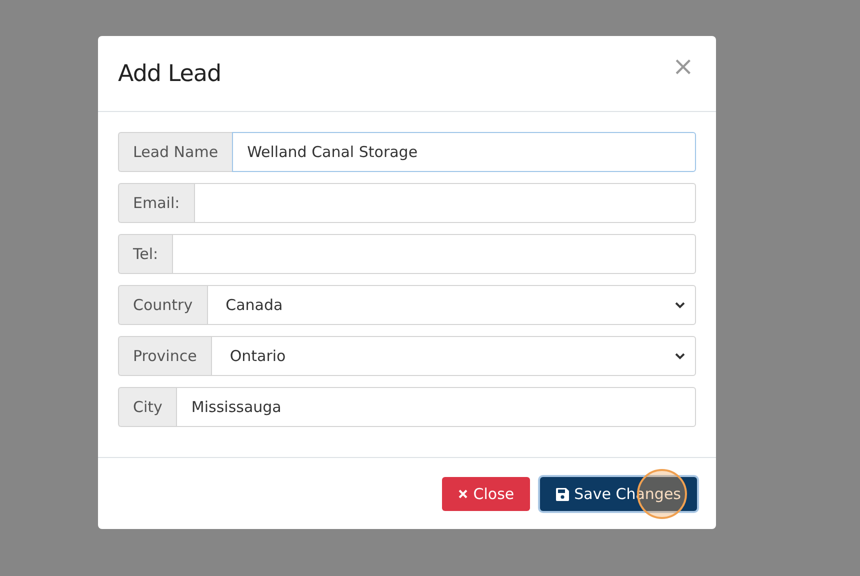  Describe the element at coordinates (436, 407) in the screenshot. I see `input-field: Mississauga` at that location.